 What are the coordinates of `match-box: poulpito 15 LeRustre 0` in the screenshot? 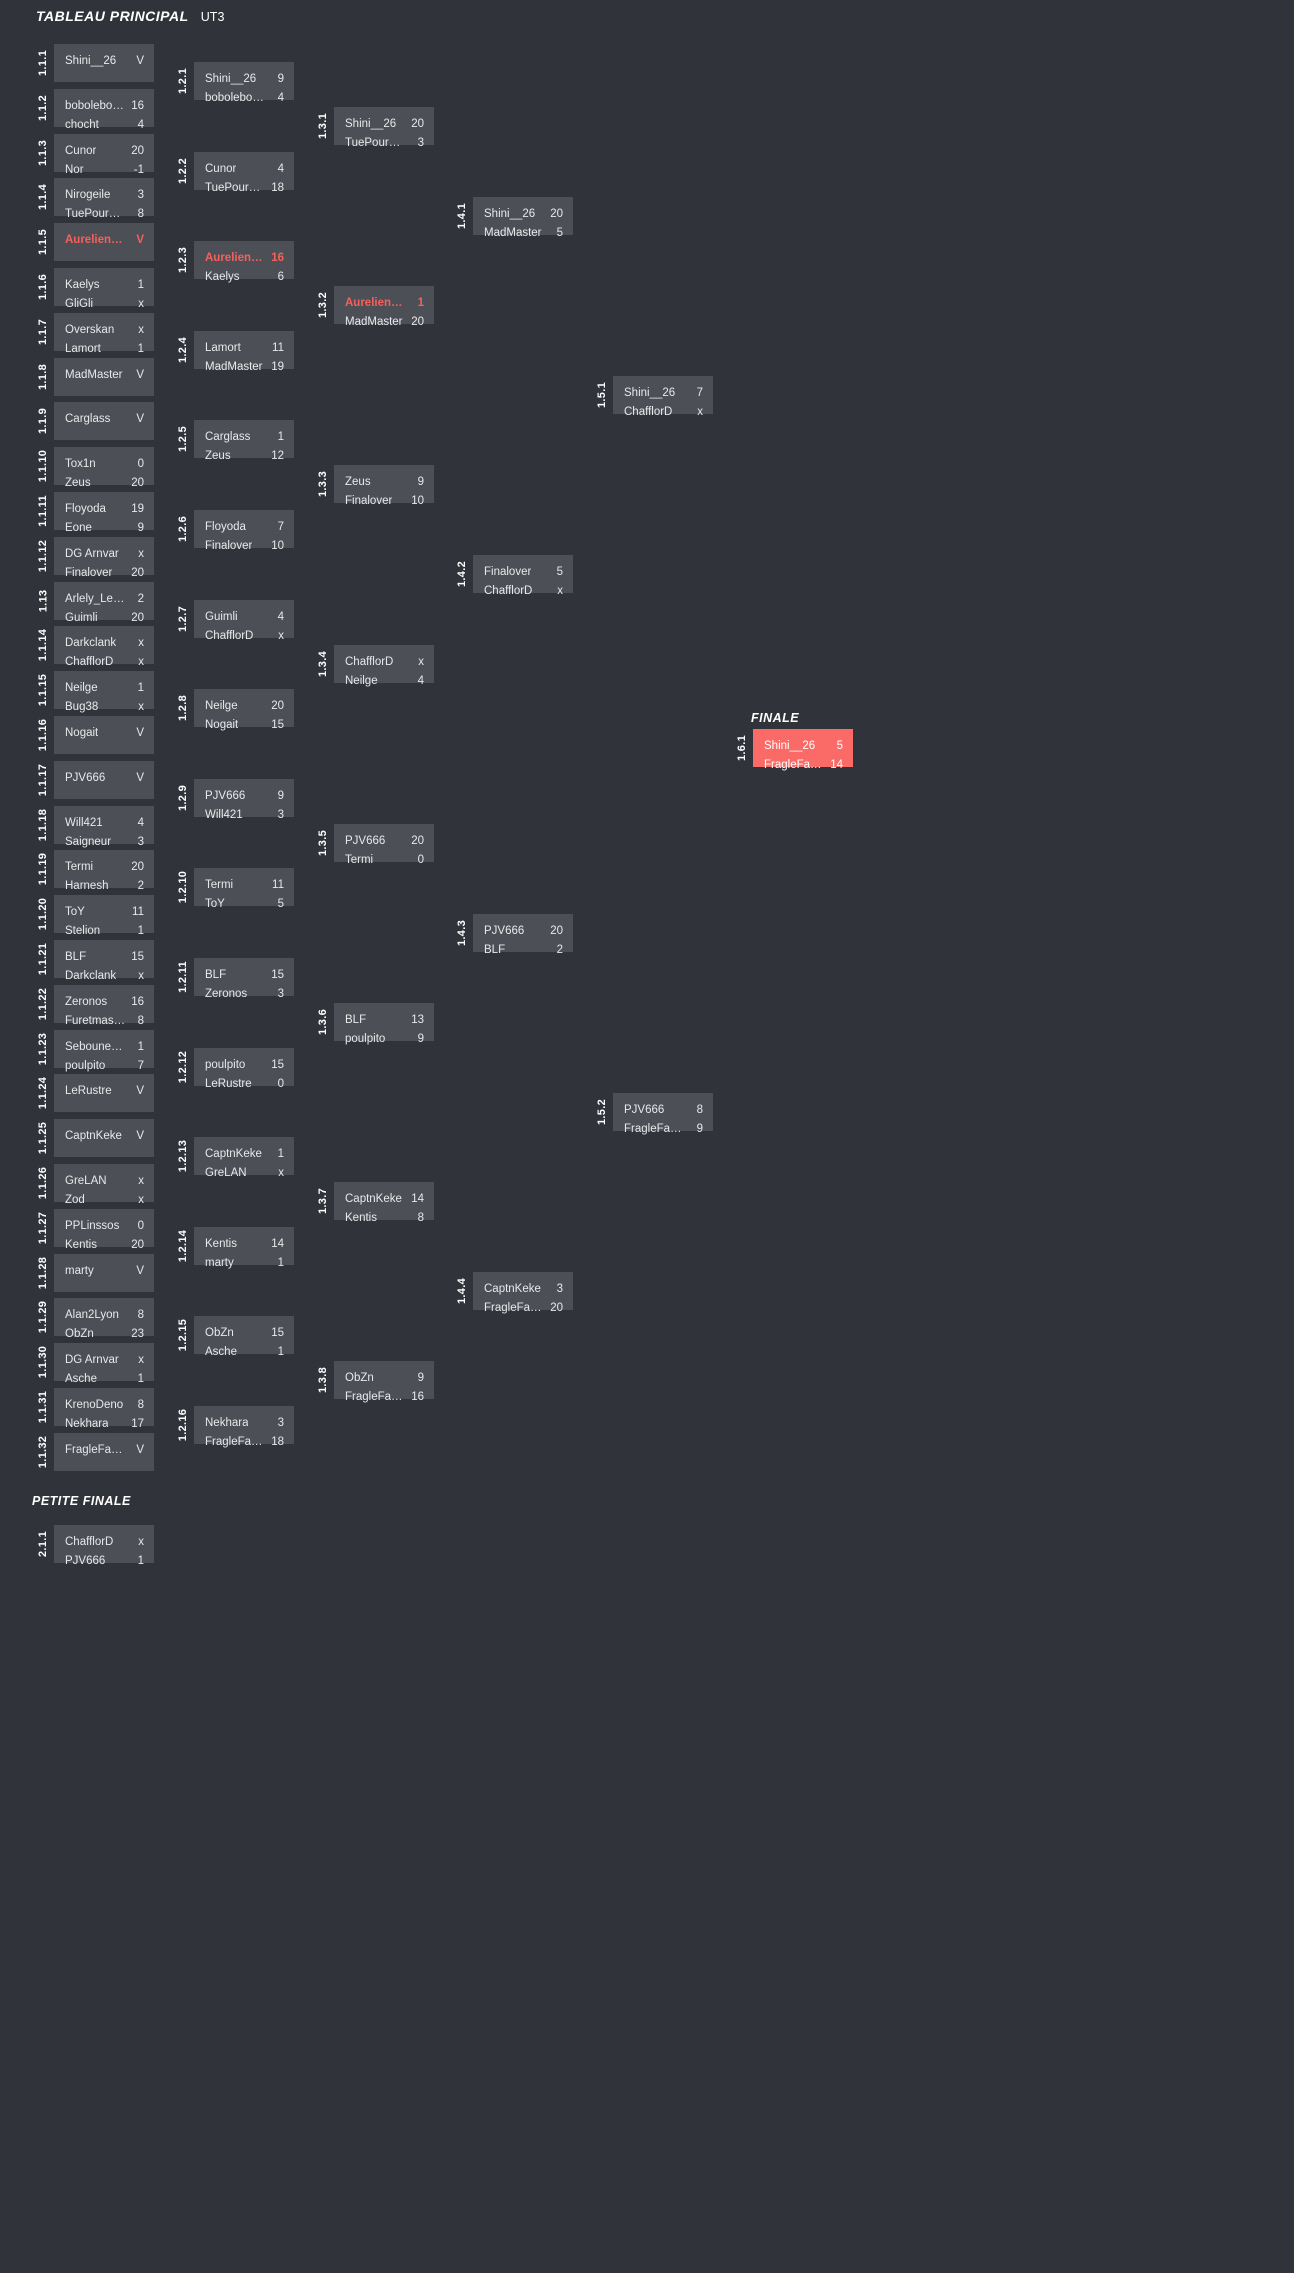 It's located at (244, 1069).